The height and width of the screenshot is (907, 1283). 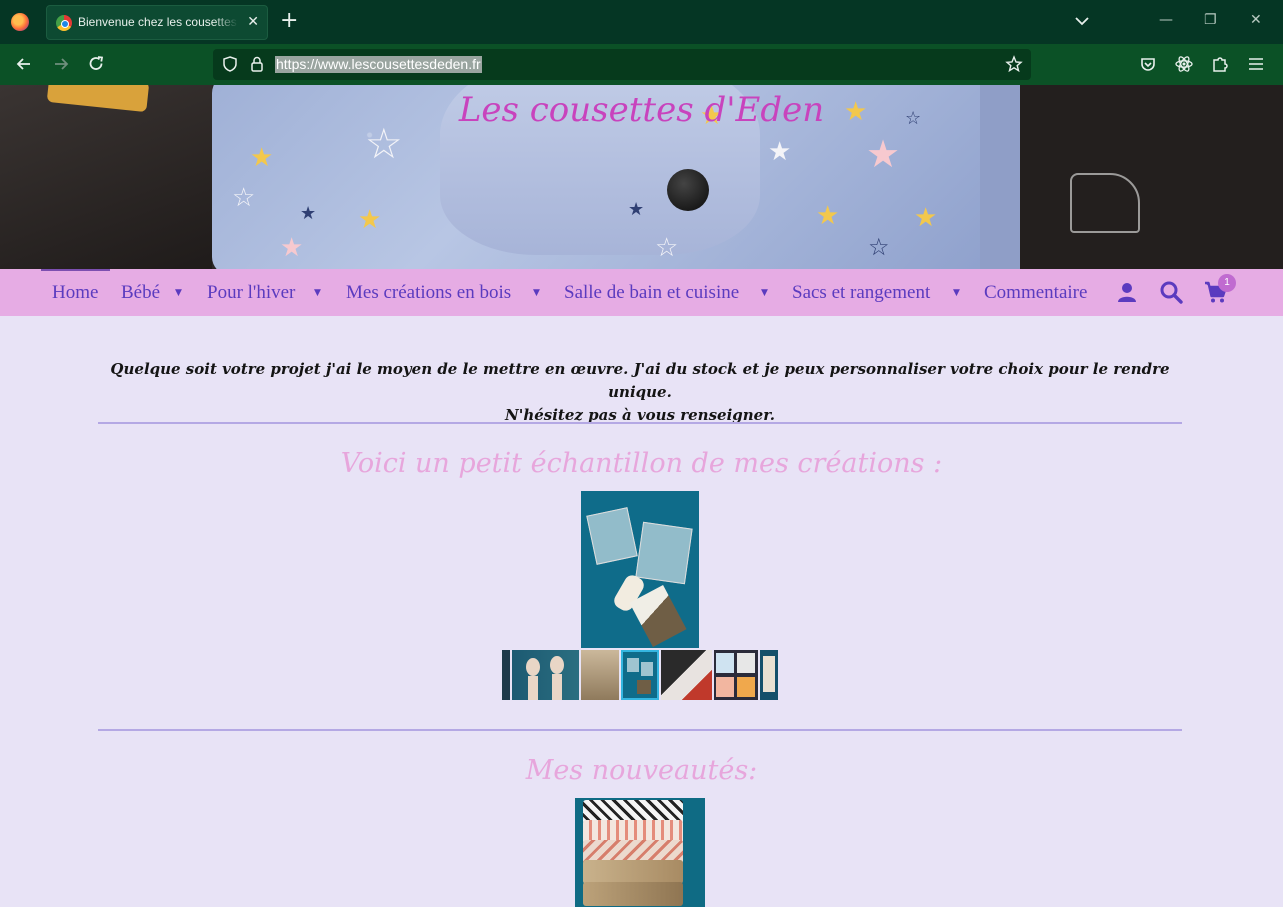 I want to click on browser-nav-bar: https://www.lescousettesdeden.fr, so click(x=641, y=64).